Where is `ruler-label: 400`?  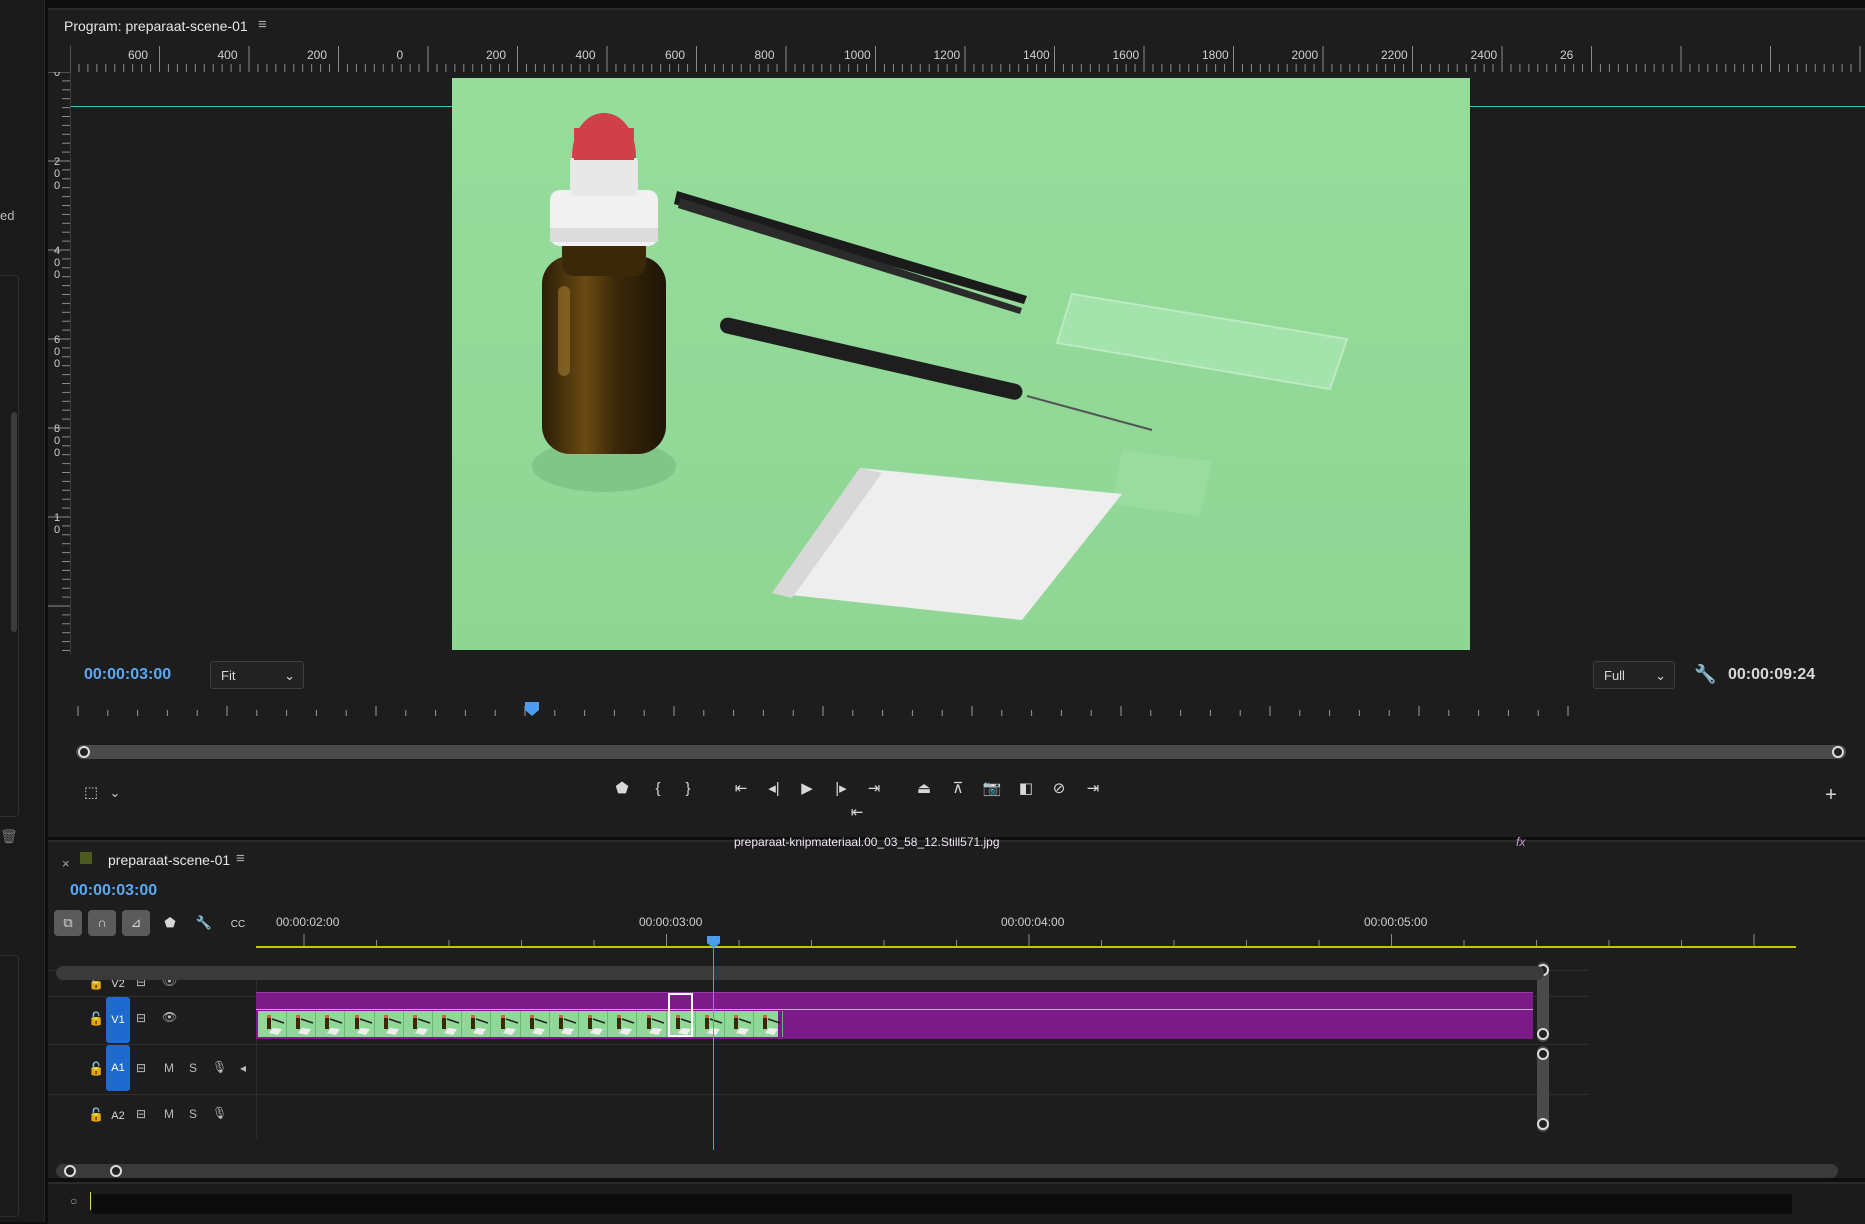 ruler-label: 400 is located at coordinates (586, 55).